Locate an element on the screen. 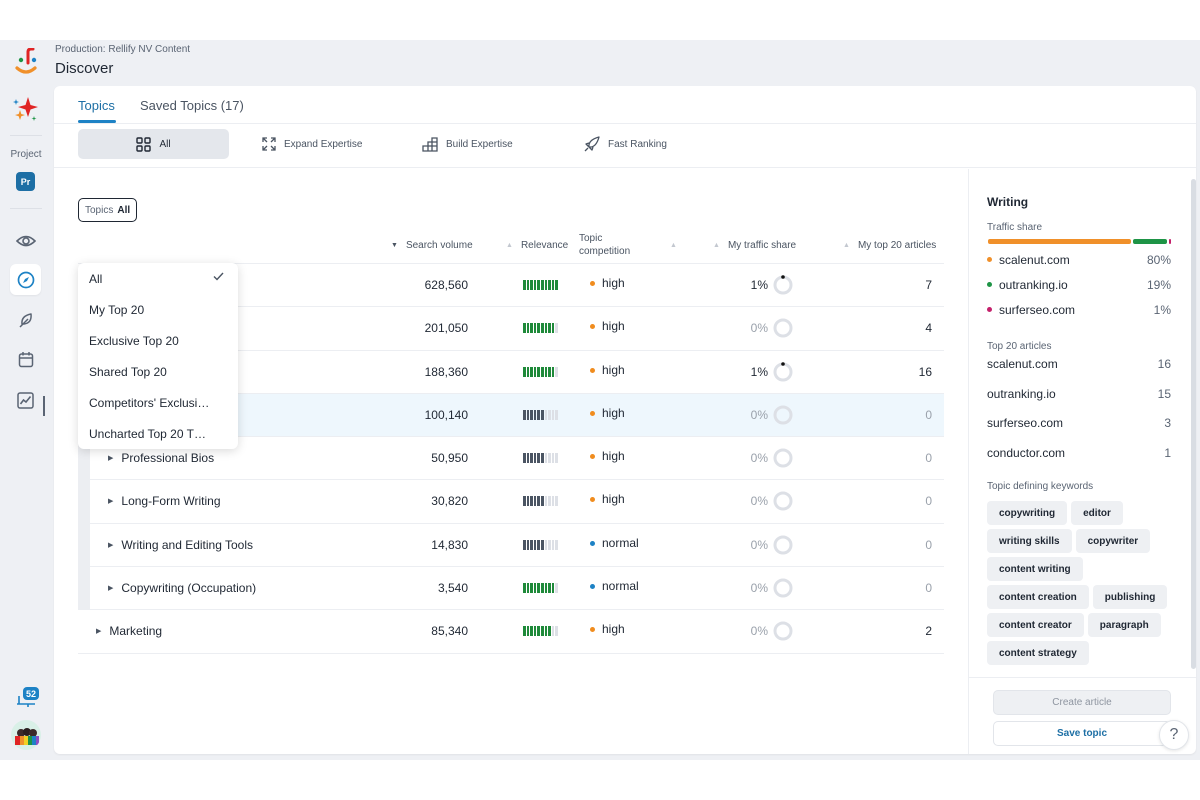  nav-eye is located at coordinates (25, 240).